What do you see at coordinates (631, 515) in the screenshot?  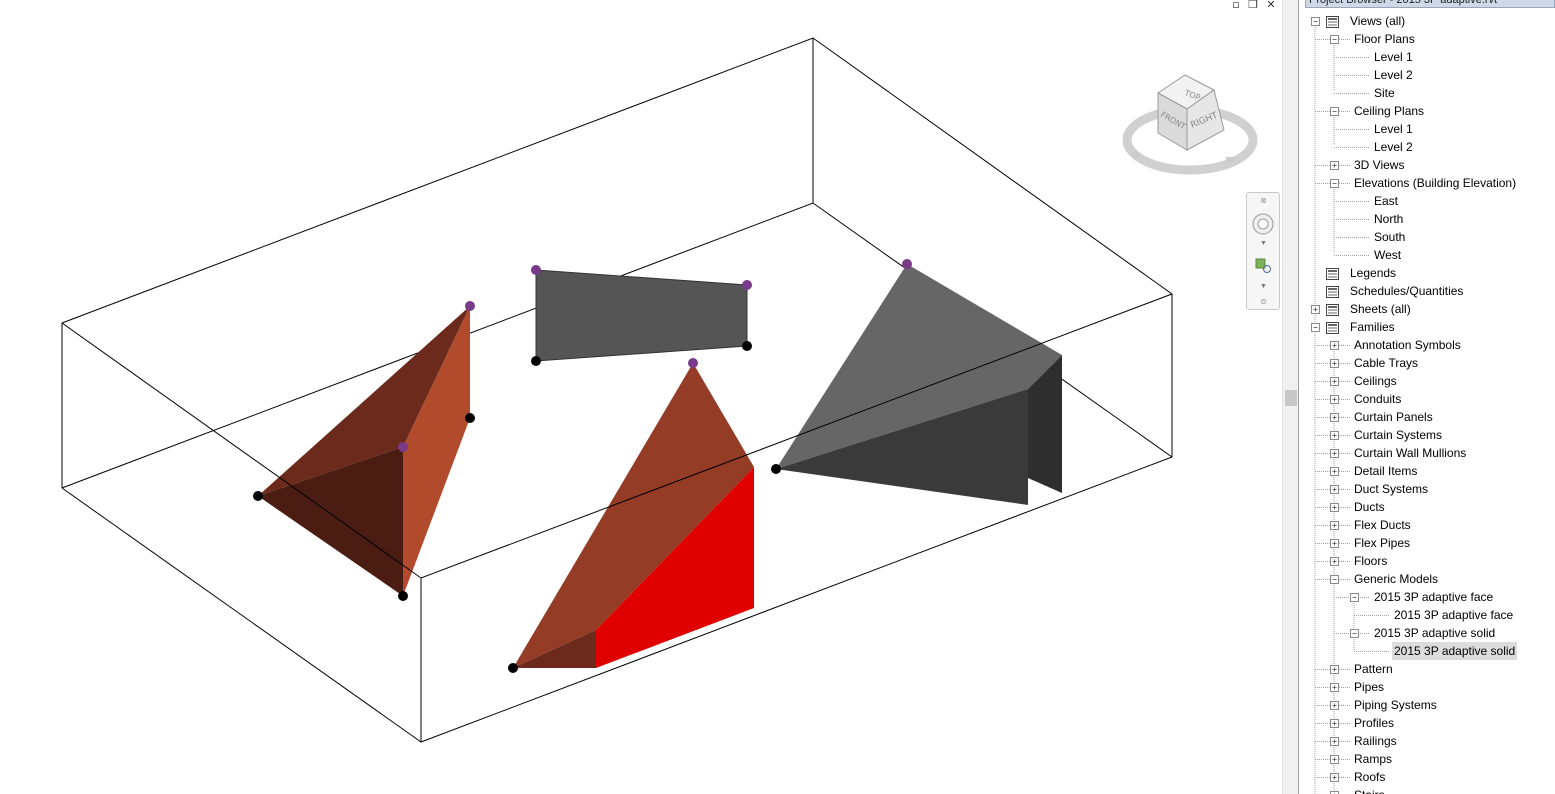 I see `adaptive-solid-middle` at bounding box center [631, 515].